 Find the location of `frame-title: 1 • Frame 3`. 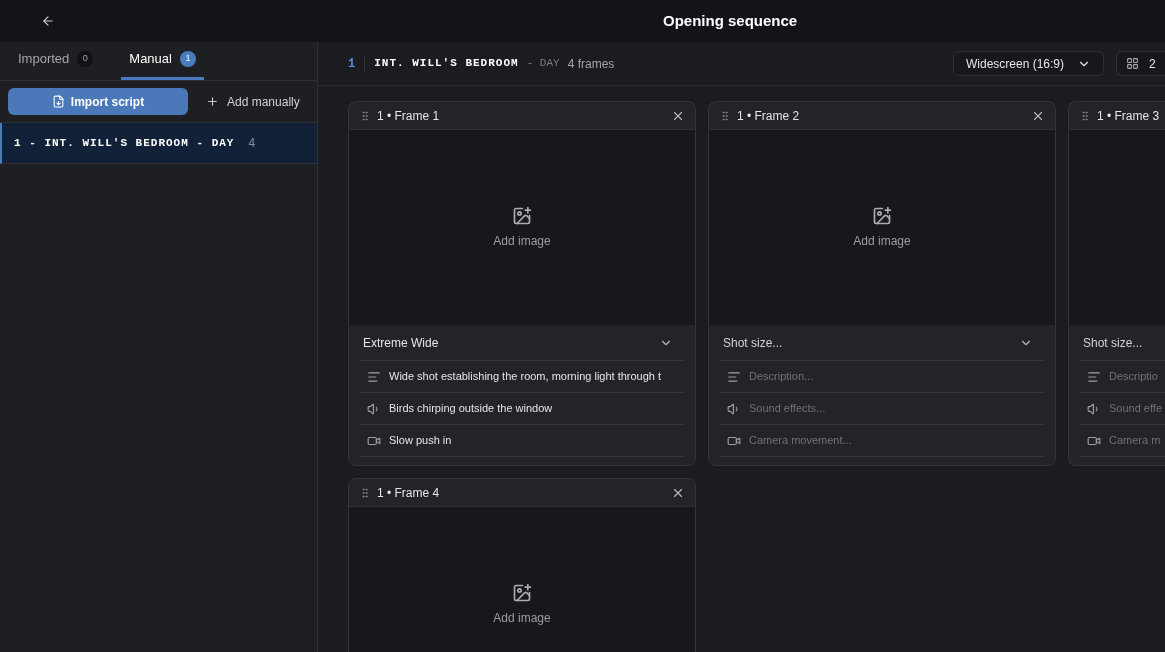

frame-title: 1 • Frame 3 is located at coordinates (1128, 116).